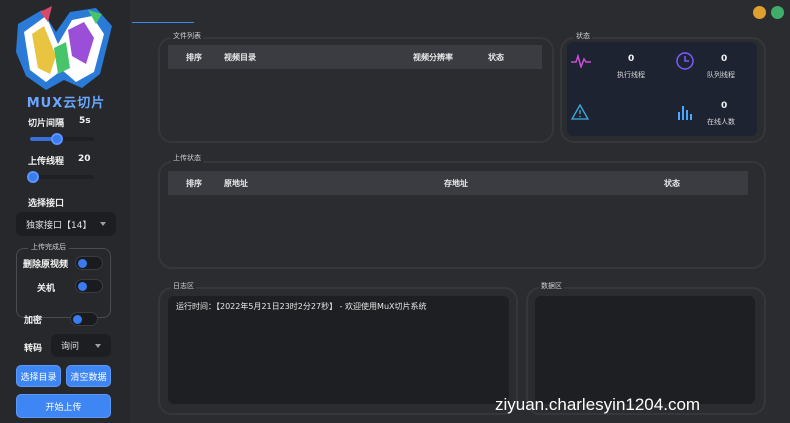 The image size is (790, 423). I want to click on upload-status-title: 上传状态, so click(187, 158).